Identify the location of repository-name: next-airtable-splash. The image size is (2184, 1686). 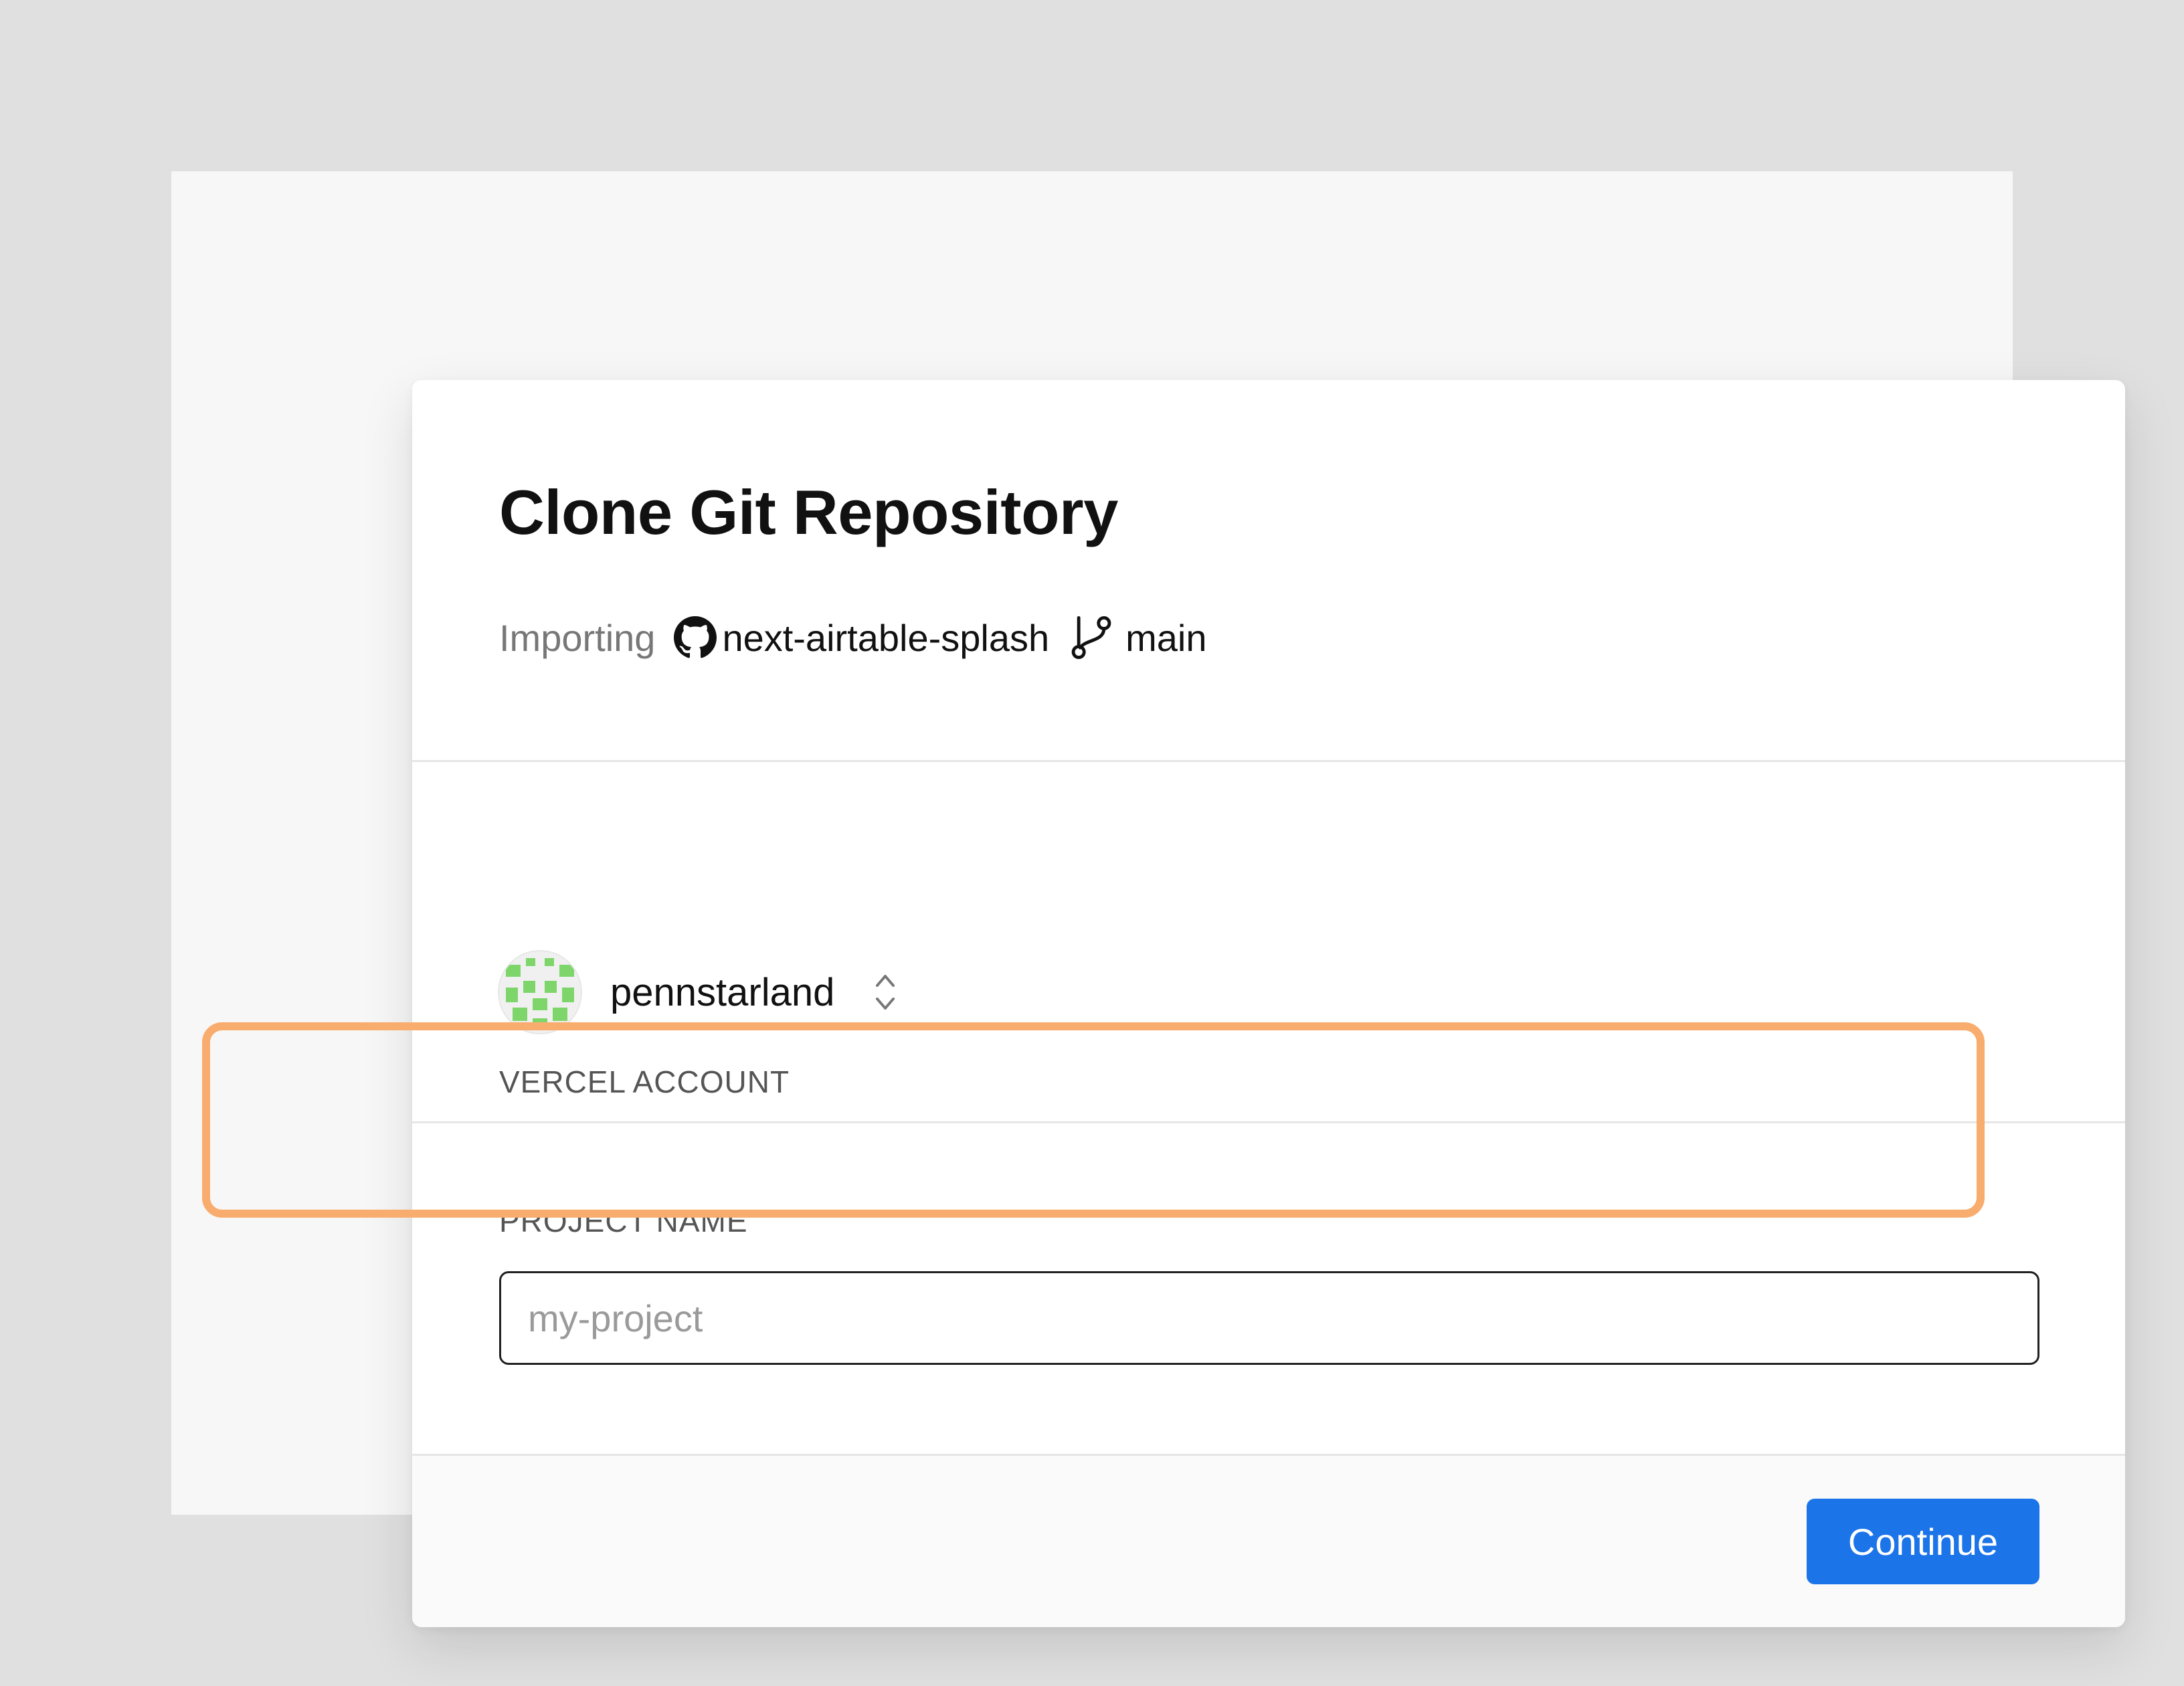
(886, 637).